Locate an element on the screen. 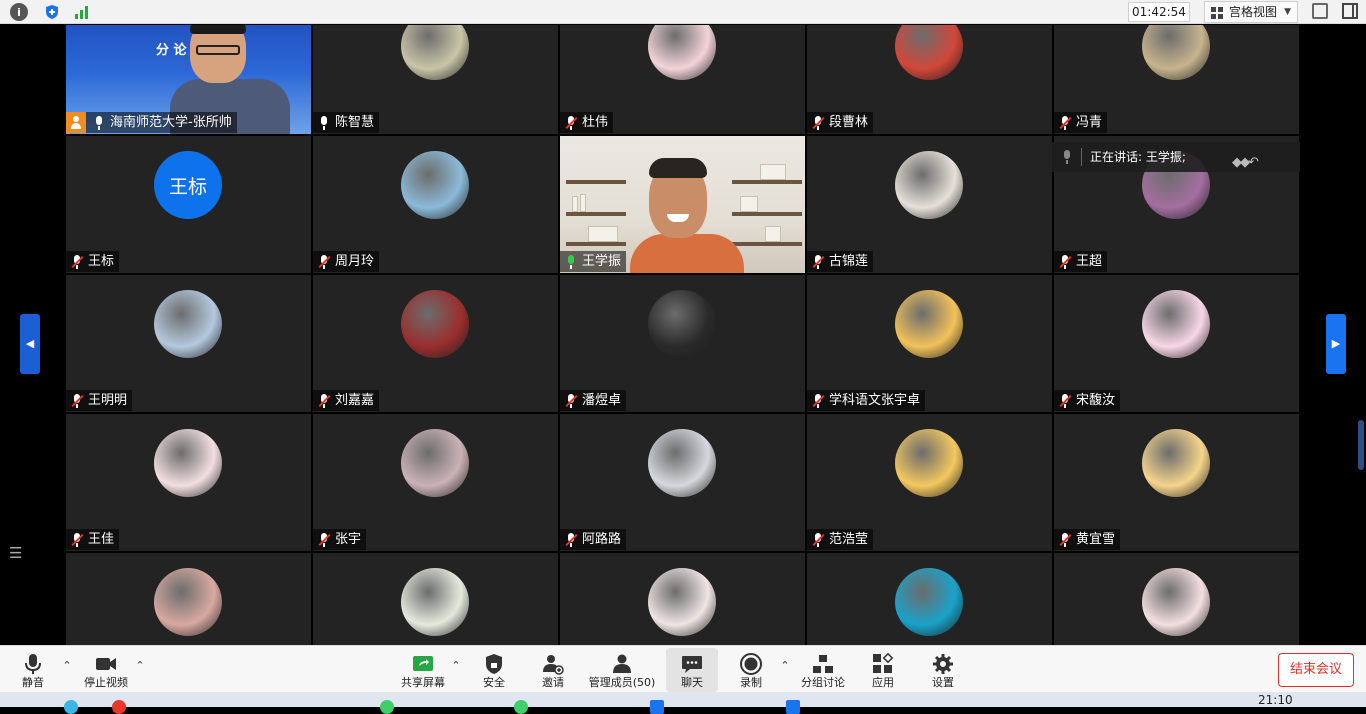 This screenshot has height=714, width=1366. bookshelf is located at coordinates (596, 182).